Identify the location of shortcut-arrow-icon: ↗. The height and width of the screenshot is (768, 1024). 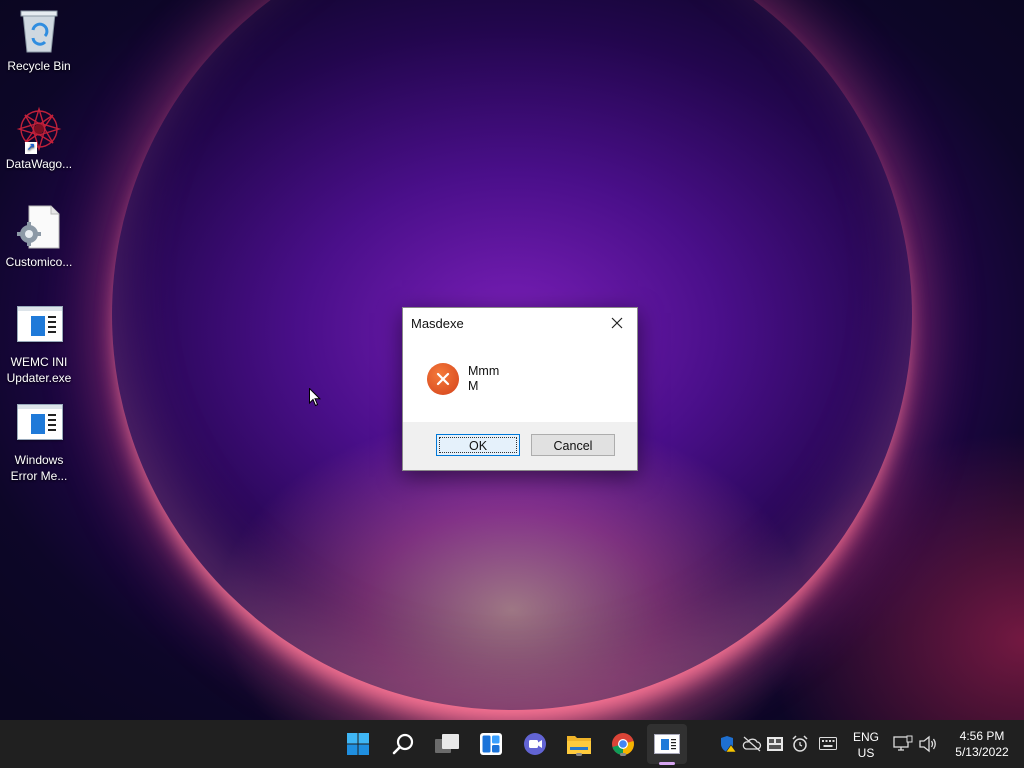
(31, 148).